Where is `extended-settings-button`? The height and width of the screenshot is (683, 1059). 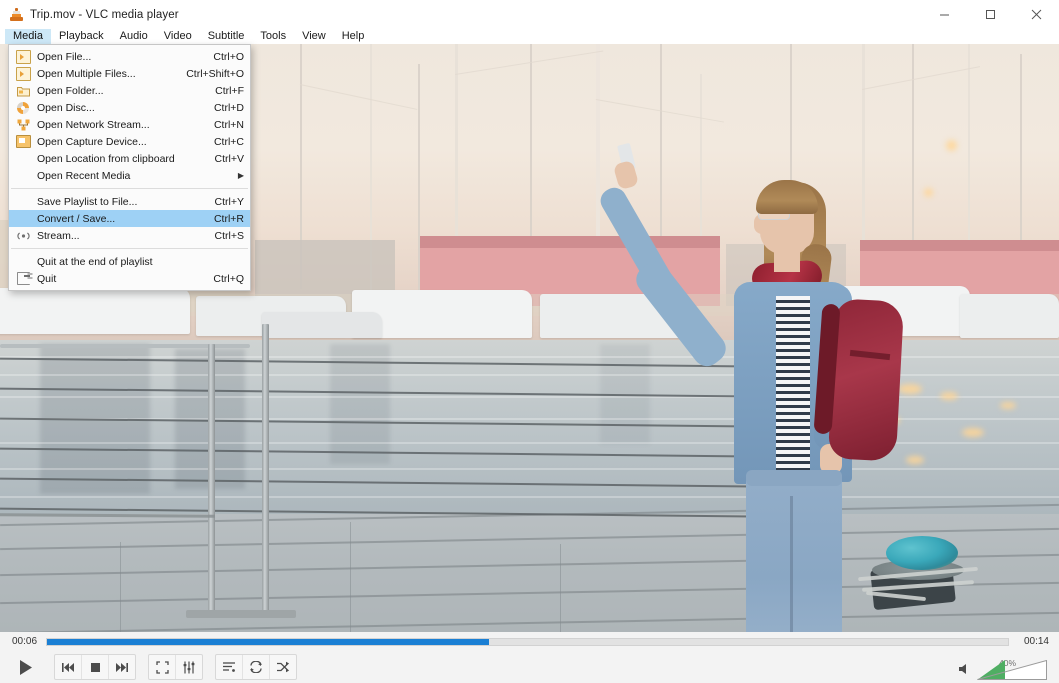
extended-settings-button is located at coordinates (189, 667).